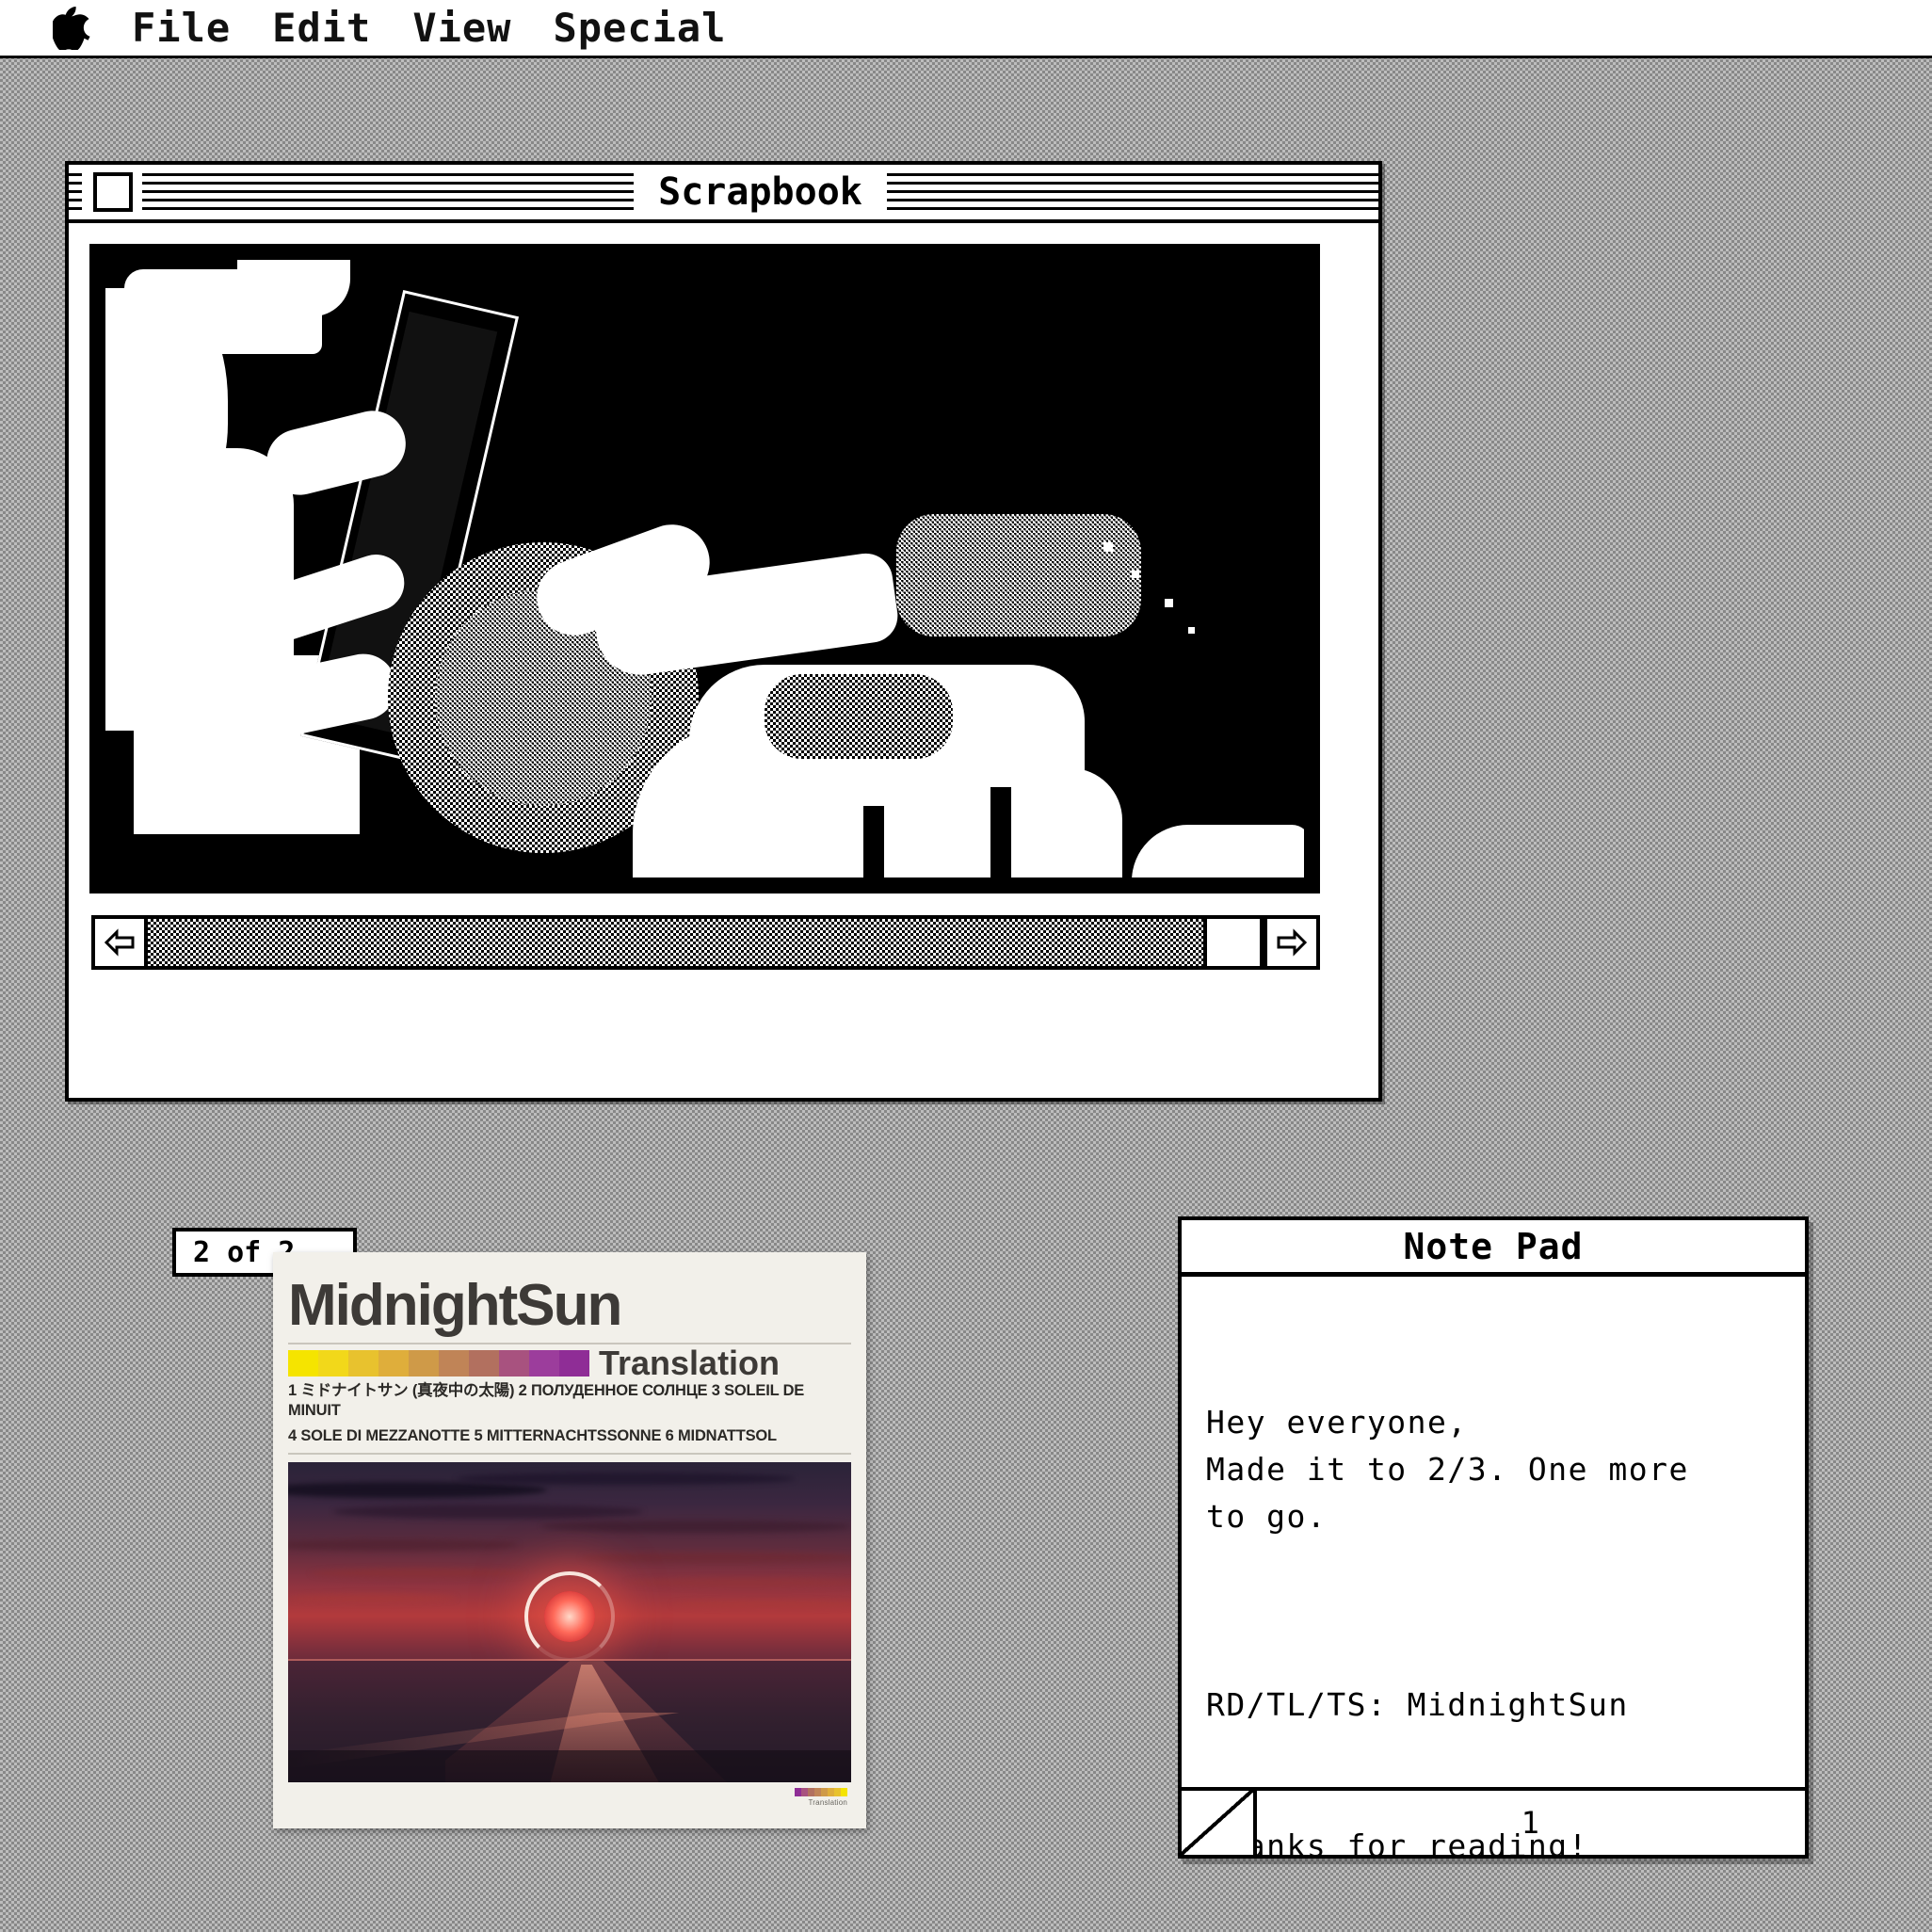  I want to click on menu-bar: File Edit View Special, so click(966, 29).